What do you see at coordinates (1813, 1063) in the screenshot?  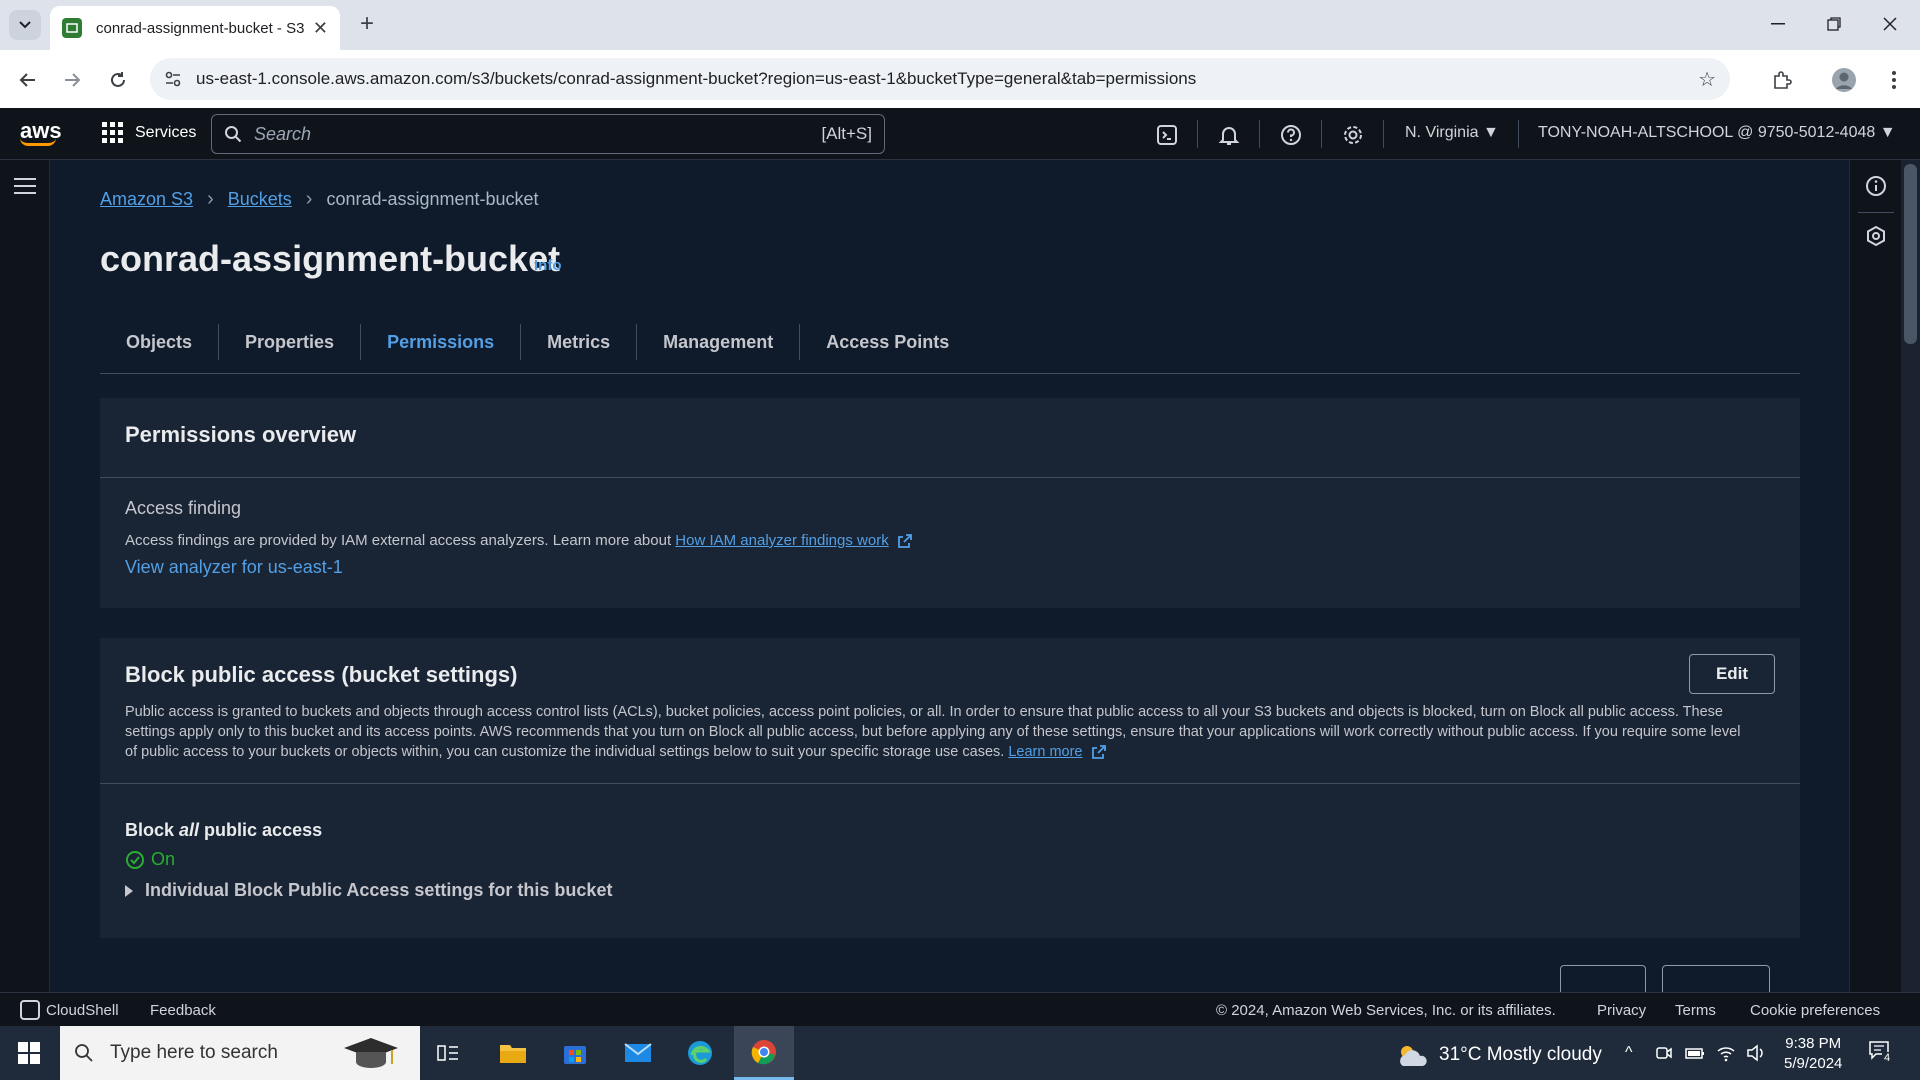 I see `clock-date: 5/9/2024` at bounding box center [1813, 1063].